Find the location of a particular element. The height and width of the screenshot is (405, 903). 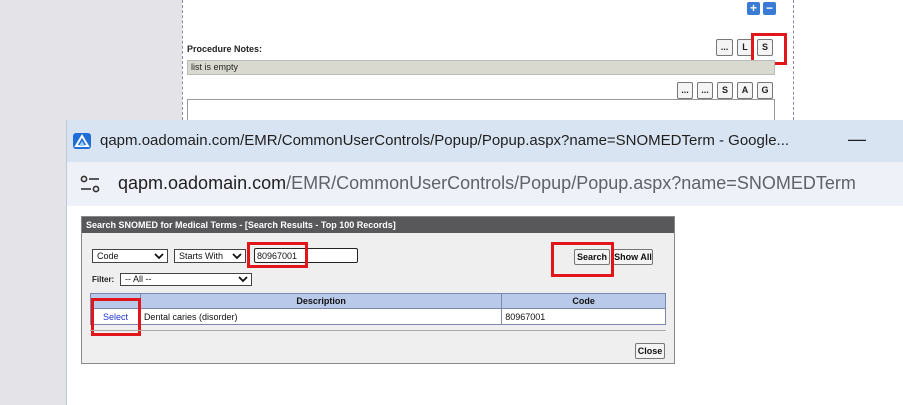

row2-s-button: S is located at coordinates (725, 90).